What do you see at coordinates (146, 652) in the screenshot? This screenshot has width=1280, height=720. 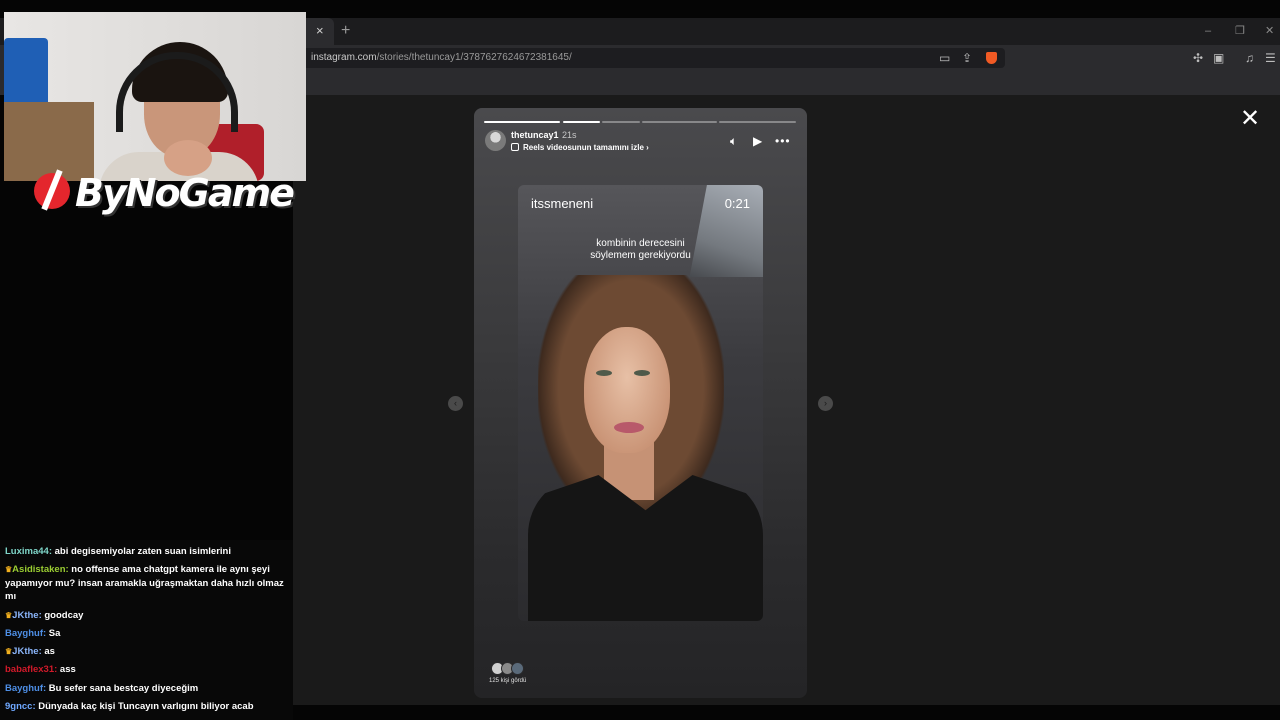 I see `chat-message: ♛JKthe: as` at bounding box center [146, 652].